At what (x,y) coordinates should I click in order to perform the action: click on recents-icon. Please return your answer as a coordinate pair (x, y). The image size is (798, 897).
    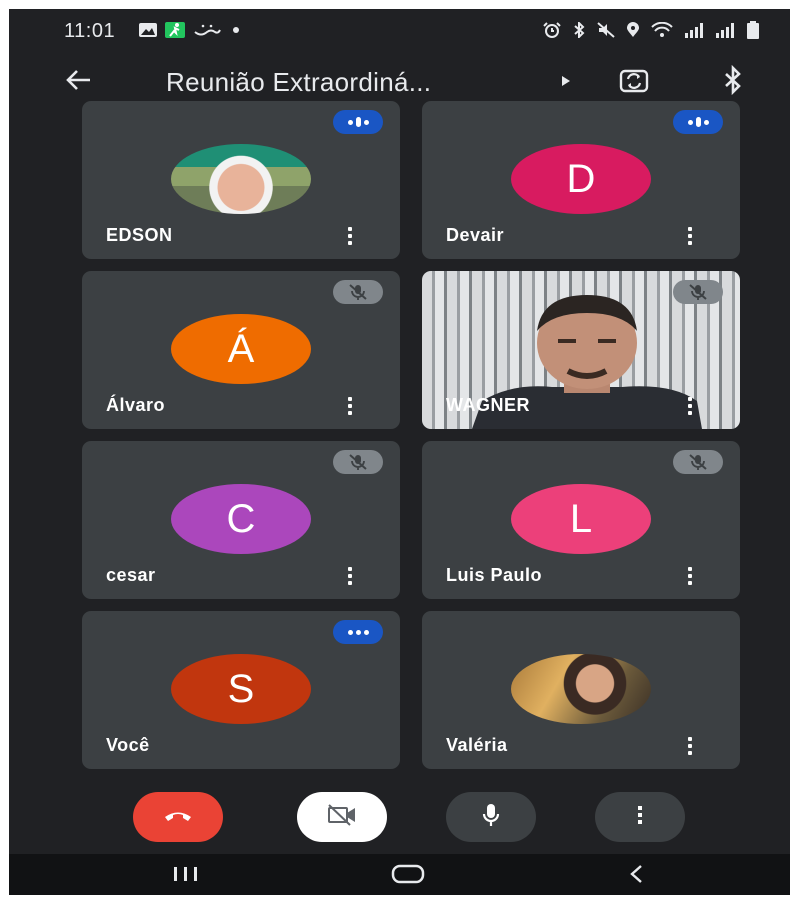
    Looking at the image, I should click on (186, 874).